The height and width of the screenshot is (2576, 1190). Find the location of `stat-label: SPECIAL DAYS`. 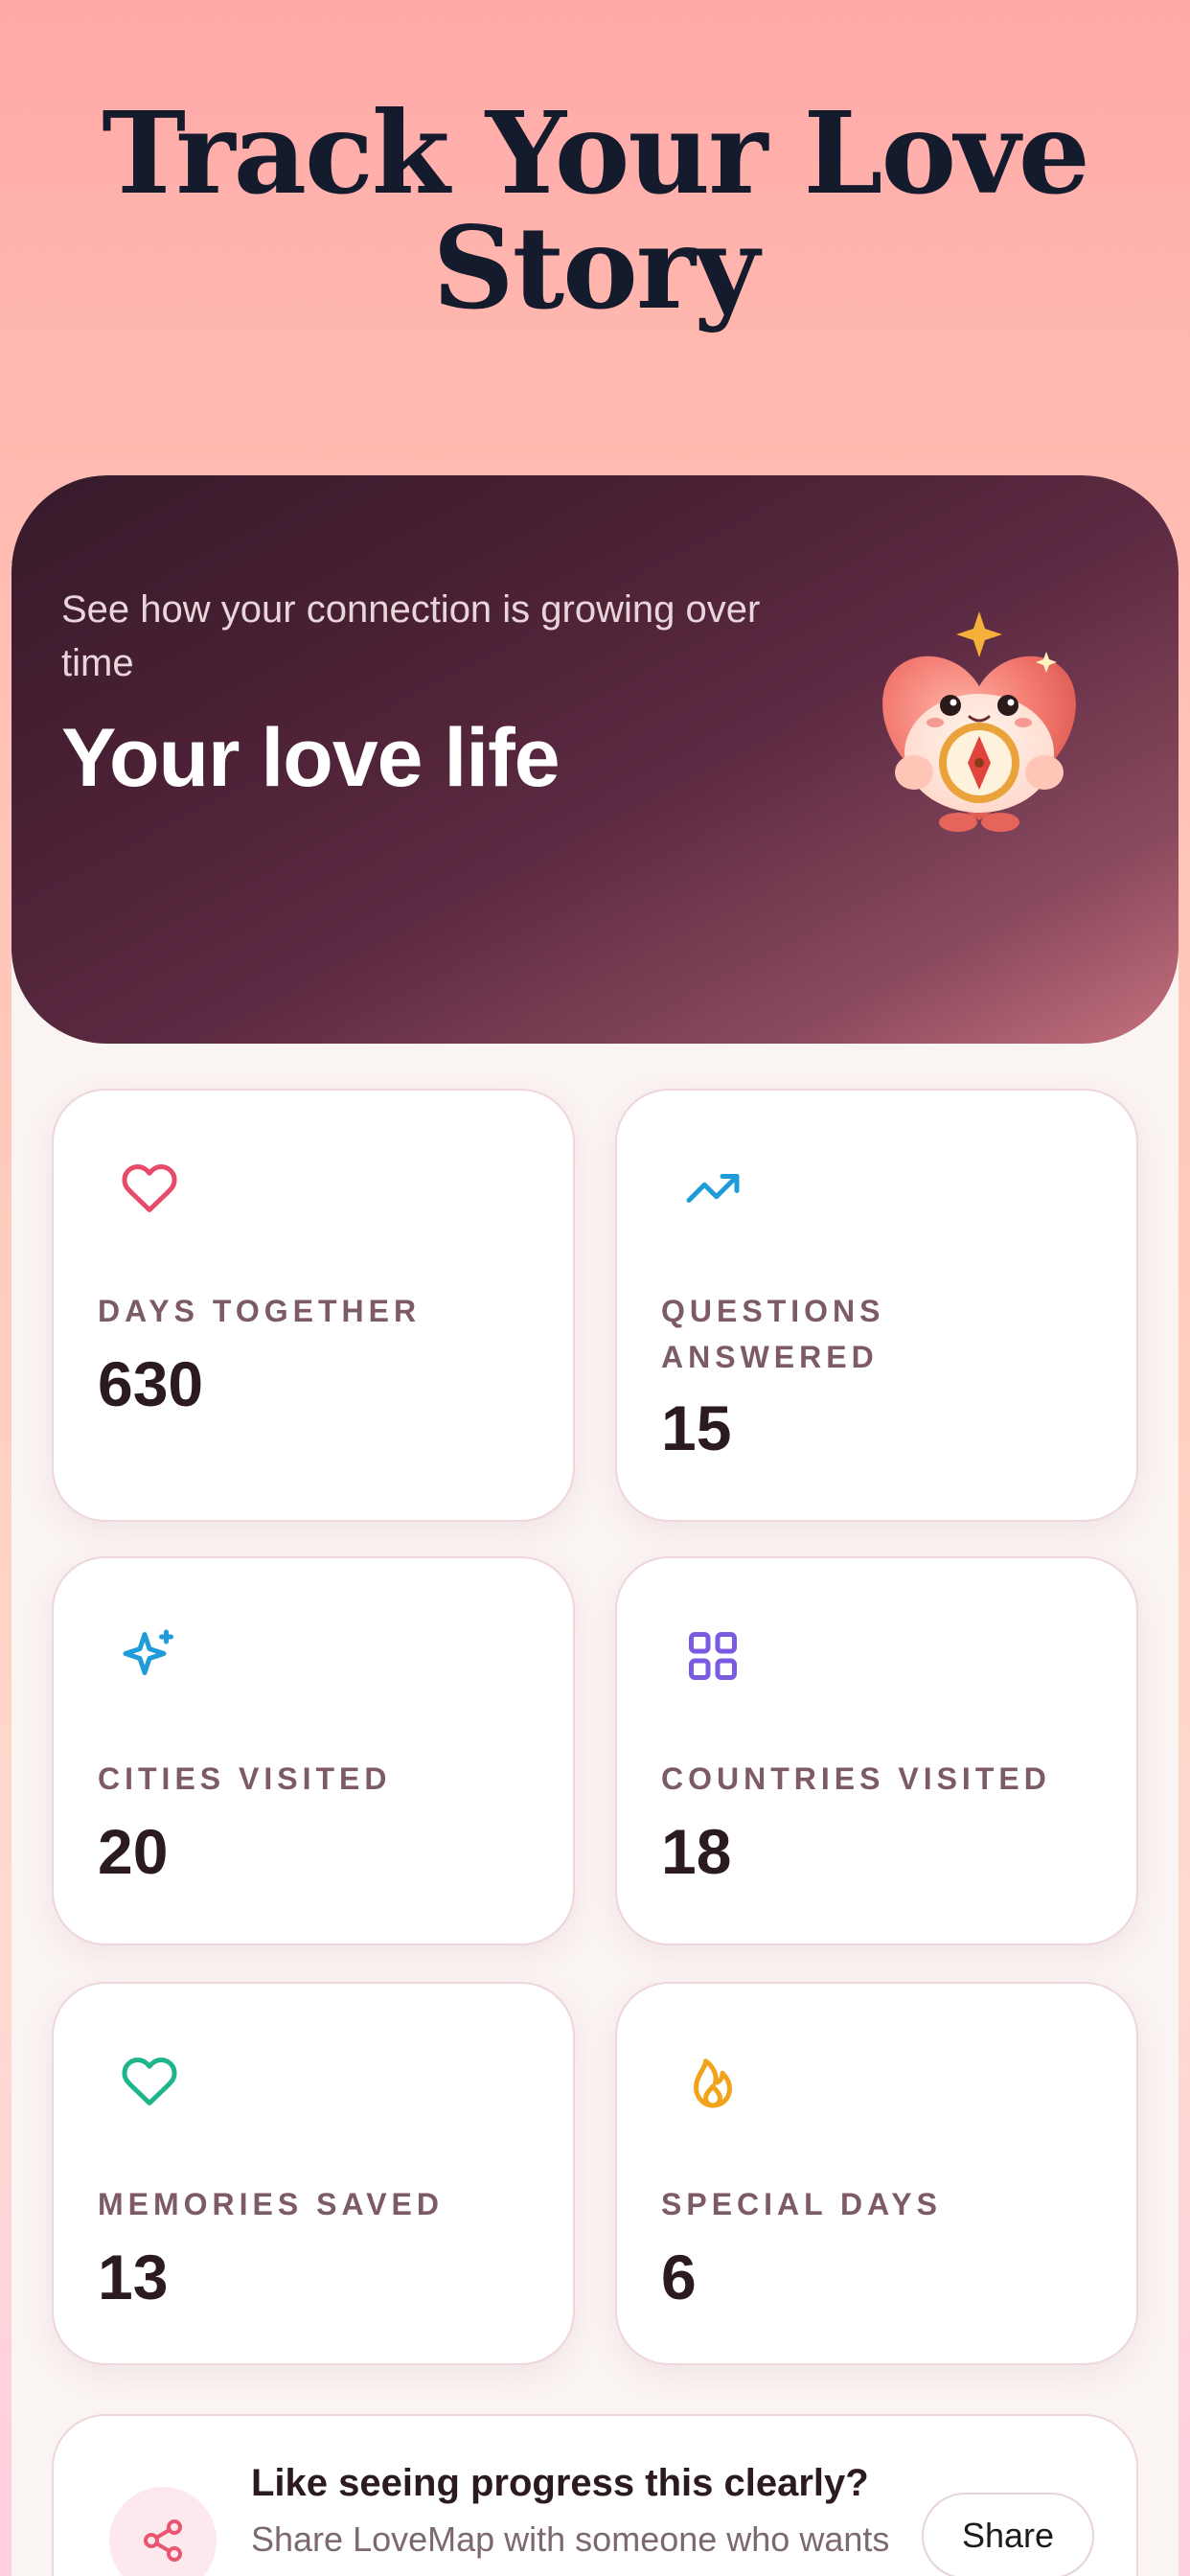

stat-label: SPECIAL DAYS is located at coordinates (802, 2204).